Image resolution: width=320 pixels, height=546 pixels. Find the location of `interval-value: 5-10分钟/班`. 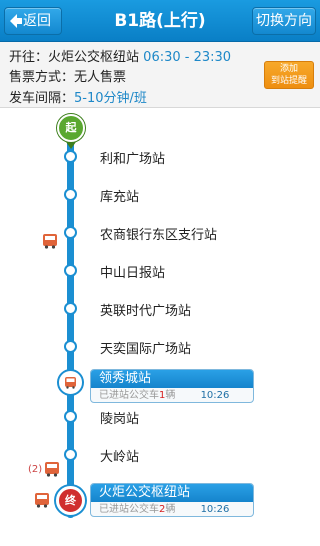

interval-value: 5-10分钟/班 is located at coordinates (110, 98).